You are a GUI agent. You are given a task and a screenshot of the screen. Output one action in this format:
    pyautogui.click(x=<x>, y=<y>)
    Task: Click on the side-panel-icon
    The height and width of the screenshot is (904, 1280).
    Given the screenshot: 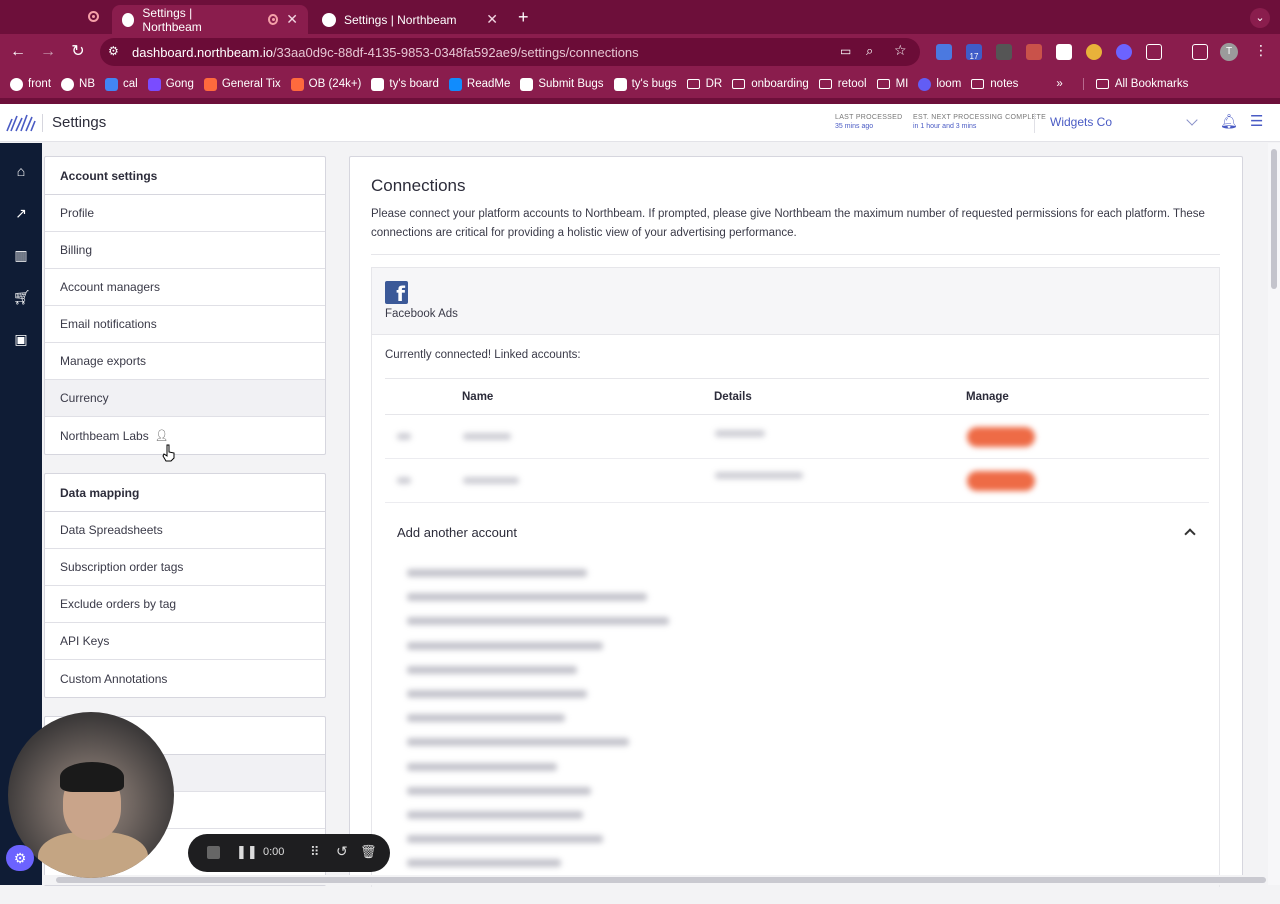 What is the action you would take?
    pyautogui.click(x=1200, y=52)
    